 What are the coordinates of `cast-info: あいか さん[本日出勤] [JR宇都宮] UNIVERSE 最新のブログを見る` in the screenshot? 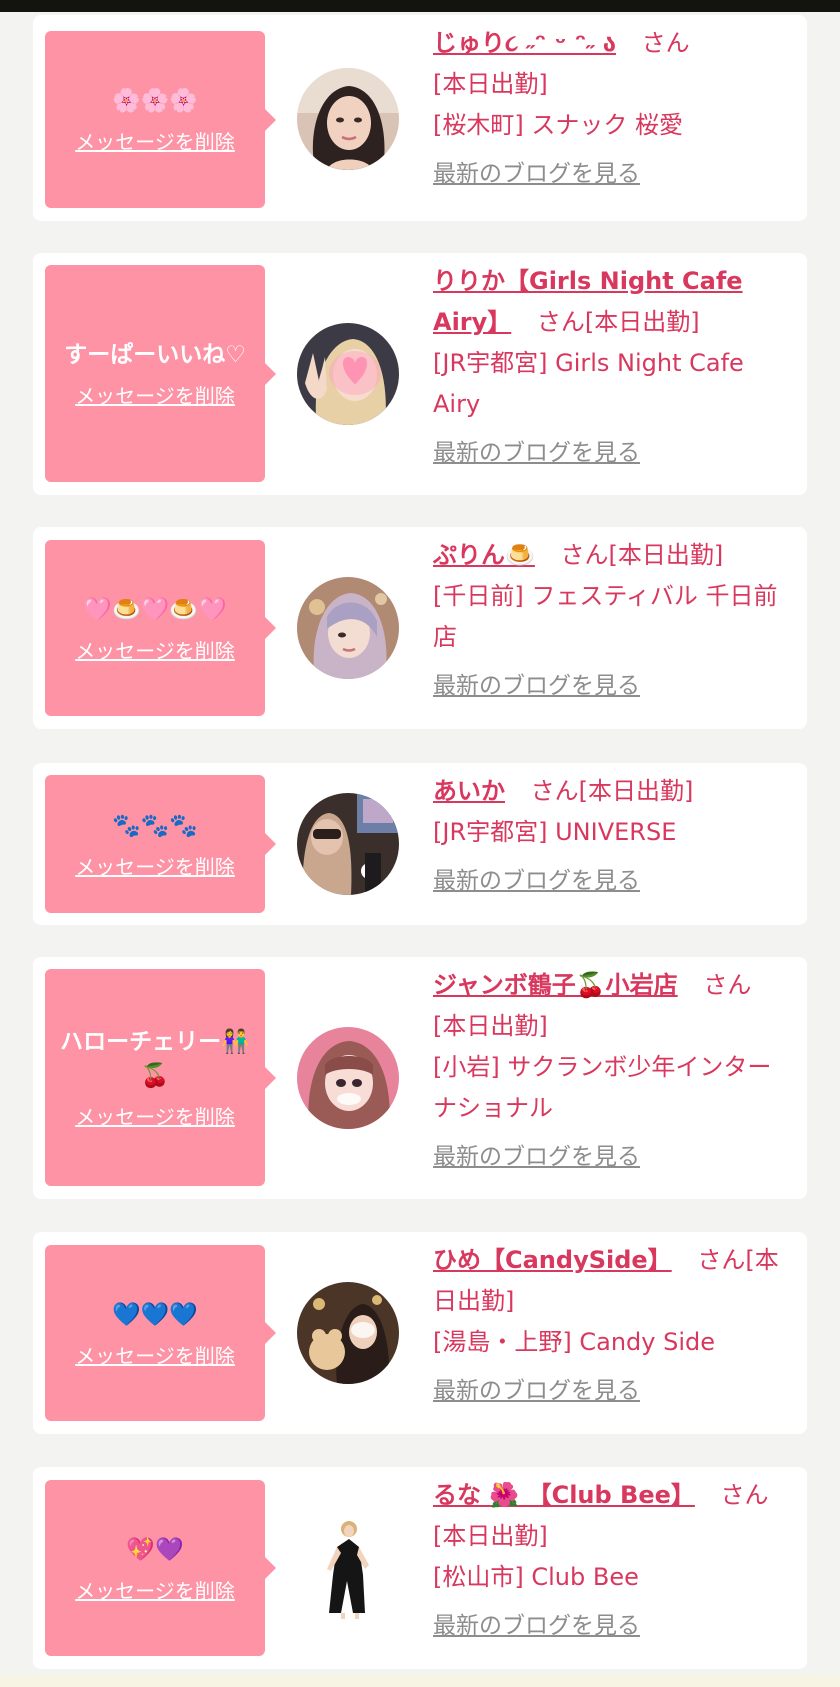 It's located at (613, 836).